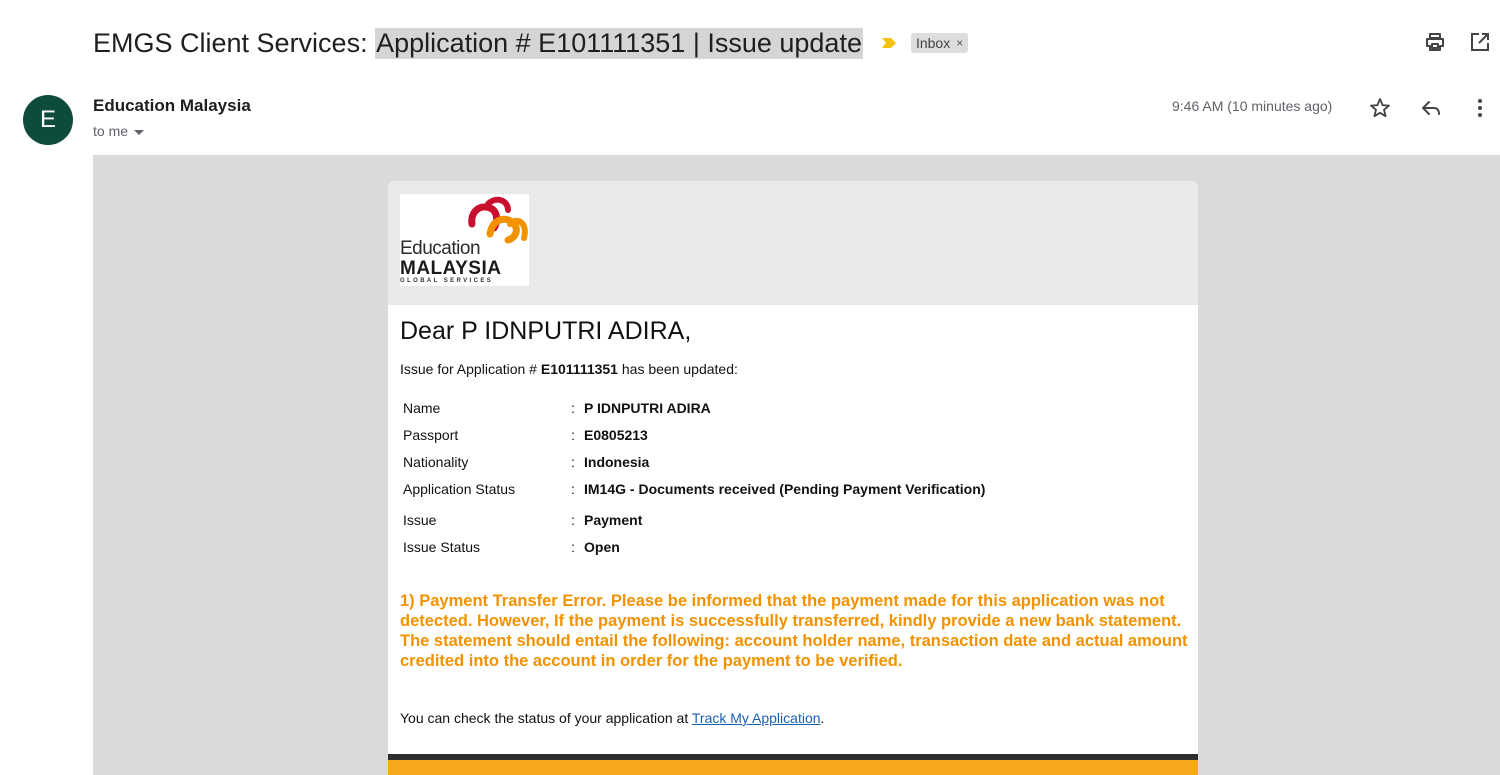 This screenshot has height=775, width=1500. I want to click on detail-value: E0805213, so click(616, 434).